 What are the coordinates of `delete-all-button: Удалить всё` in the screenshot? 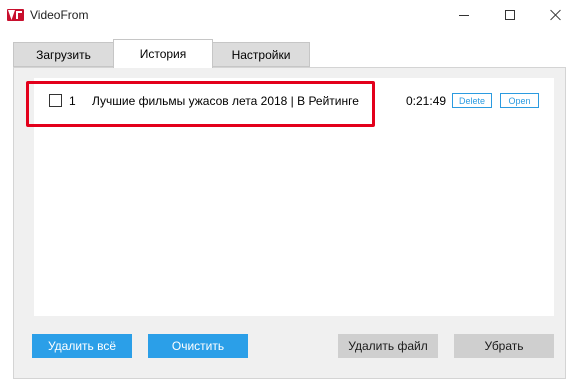 It's located at (82, 346).